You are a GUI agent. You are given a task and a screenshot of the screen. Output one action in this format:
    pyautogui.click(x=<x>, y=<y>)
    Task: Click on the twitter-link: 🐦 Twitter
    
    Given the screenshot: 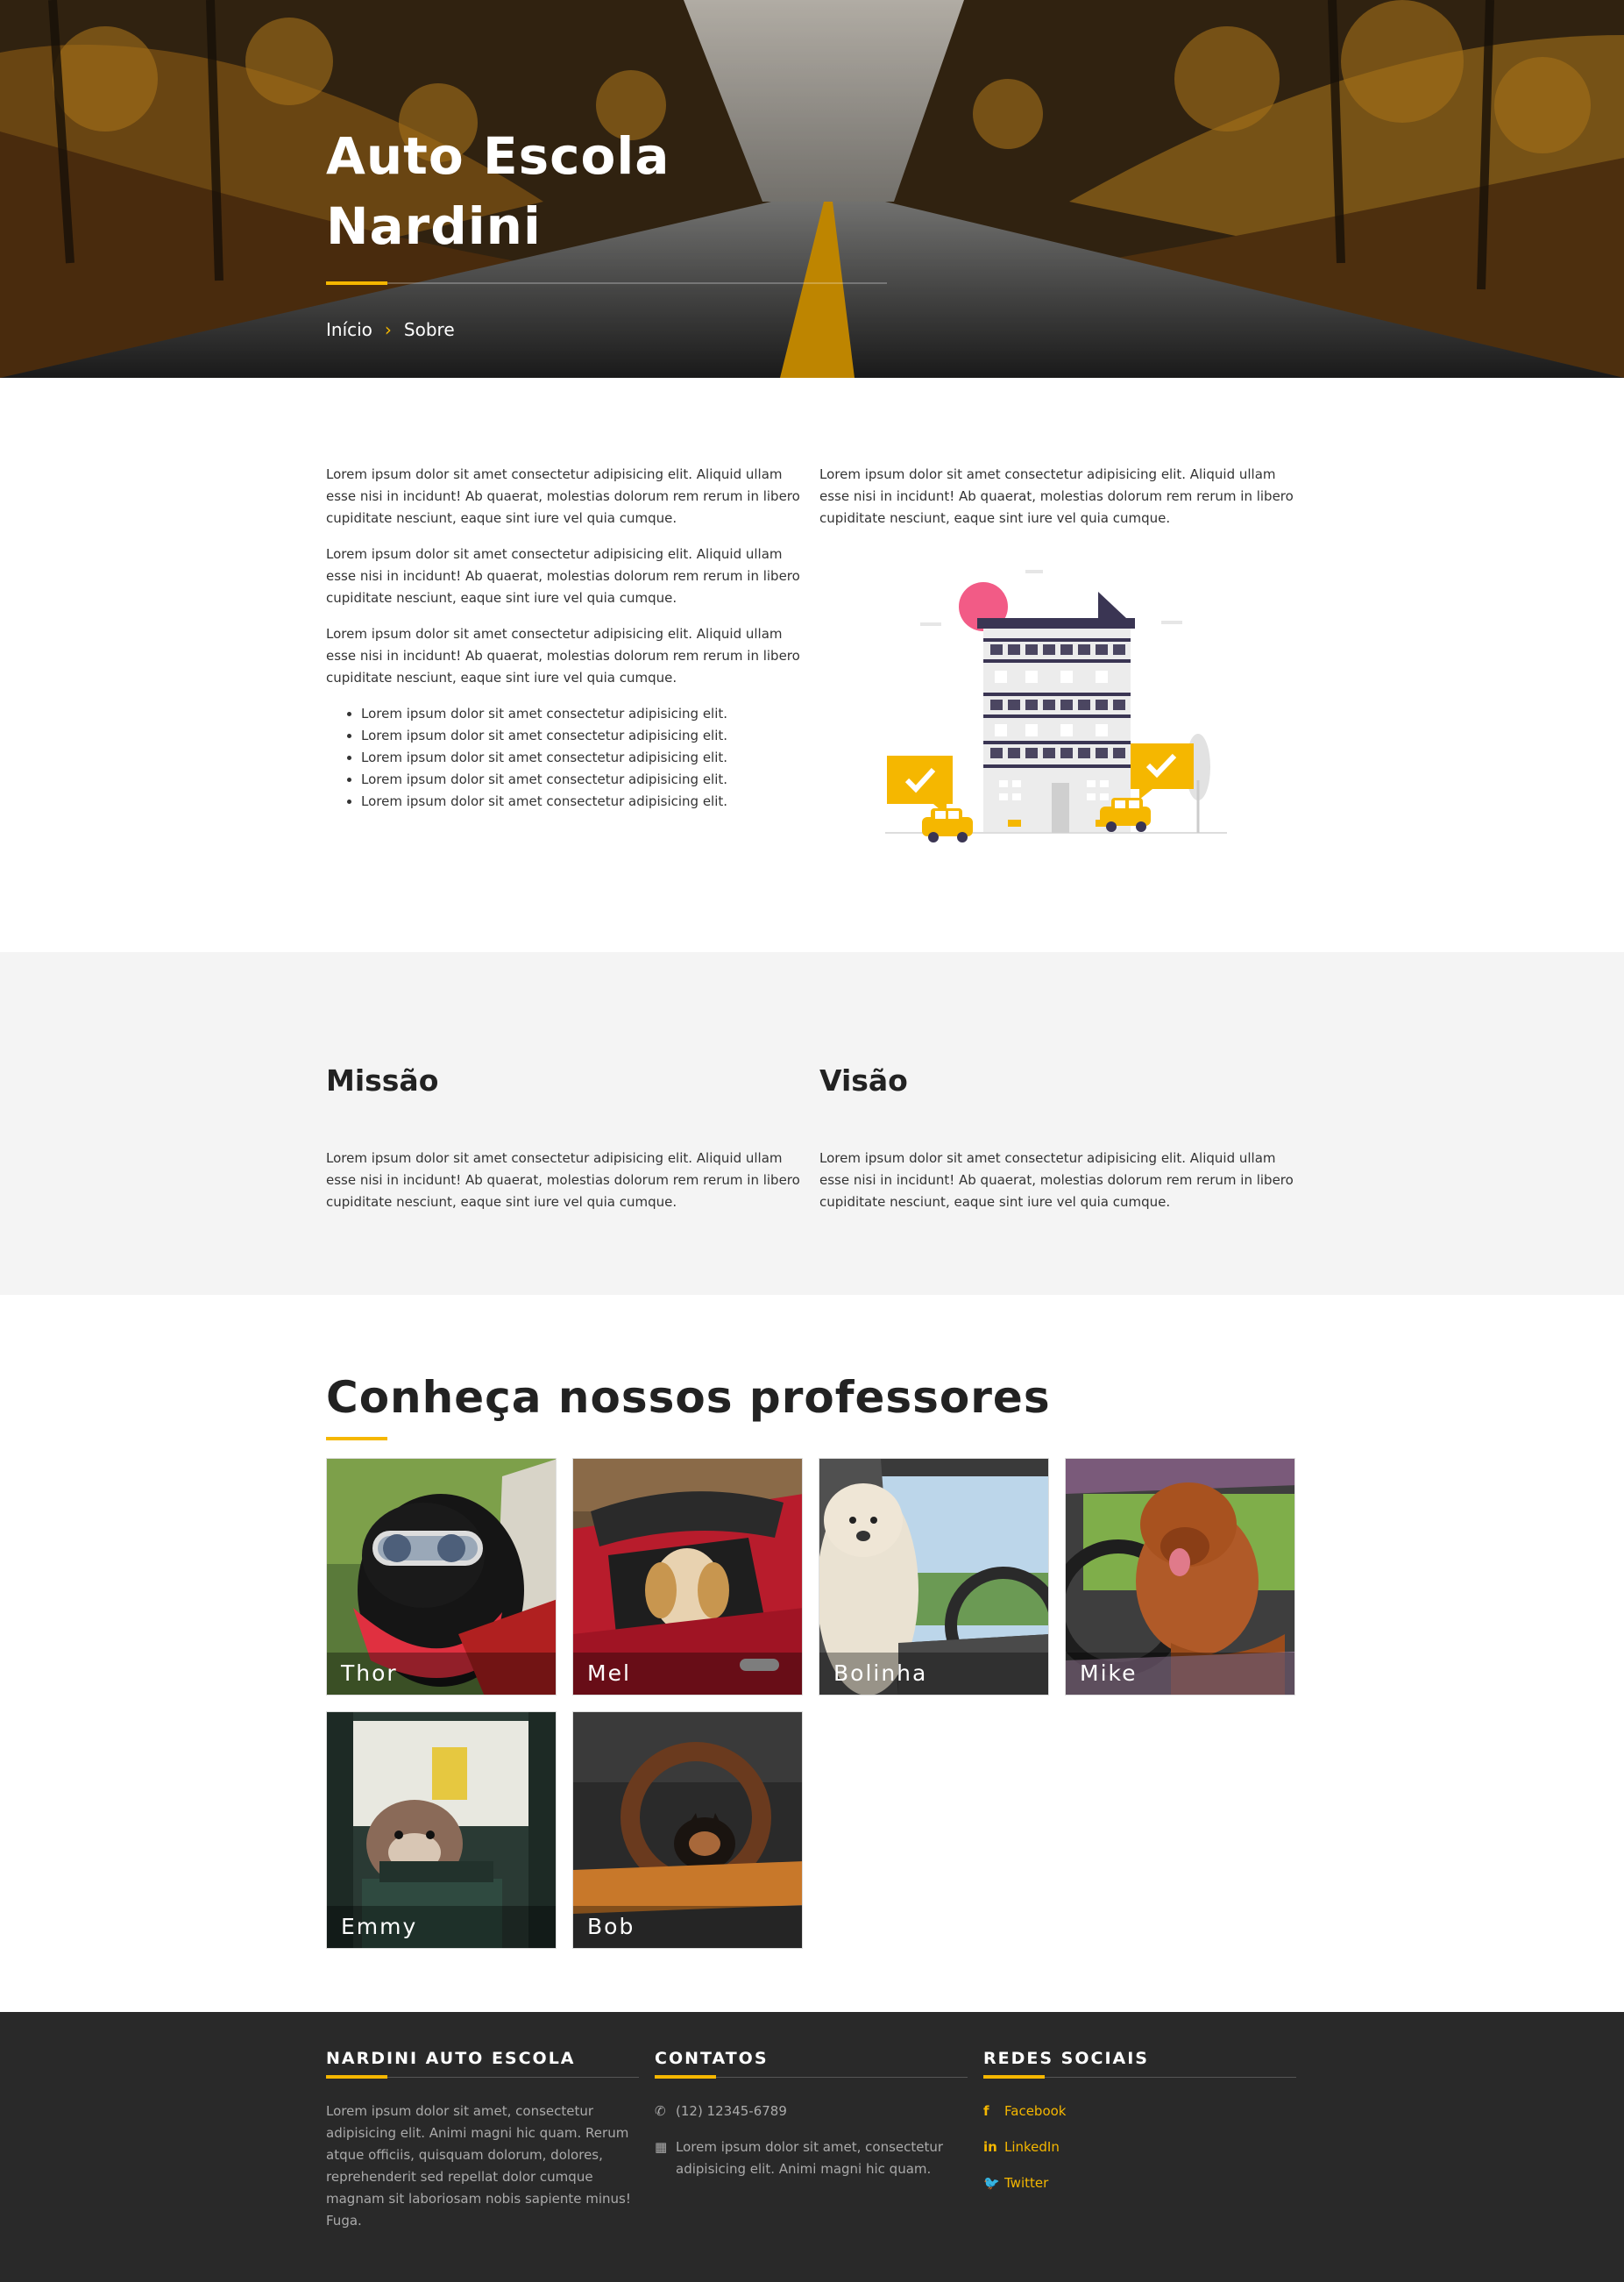 What is the action you would take?
    pyautogui.click(x=1139, y=2183)
    